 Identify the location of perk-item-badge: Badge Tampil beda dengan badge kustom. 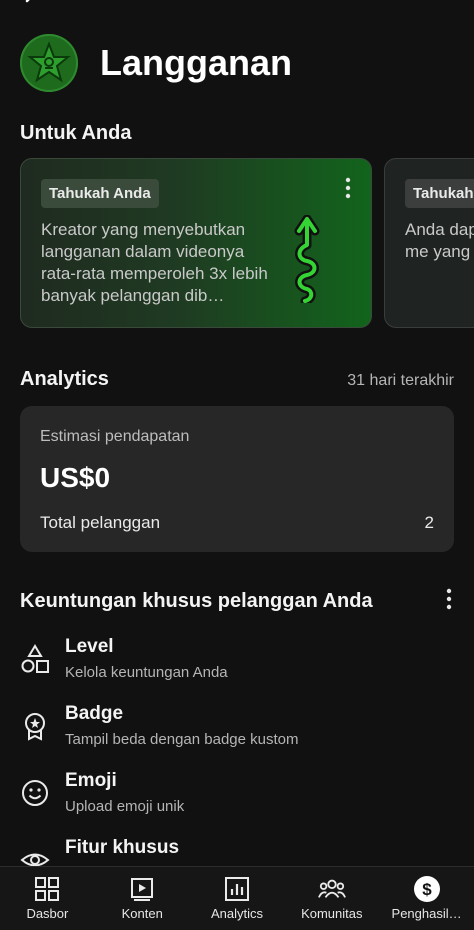
(237, 733).